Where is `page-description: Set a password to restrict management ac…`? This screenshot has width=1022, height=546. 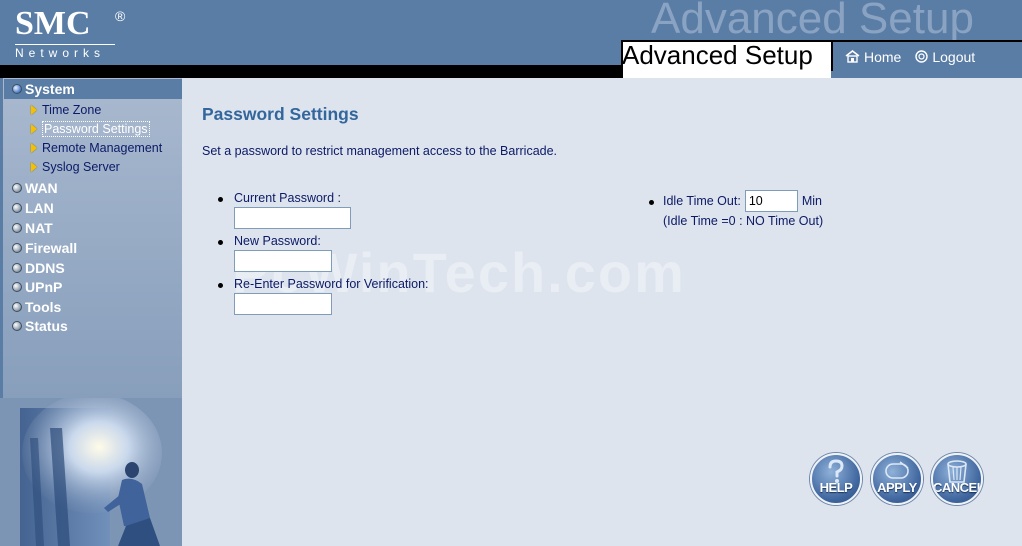
page-description: Set a password to restrict management ac… is located at coordinates (380, 151).